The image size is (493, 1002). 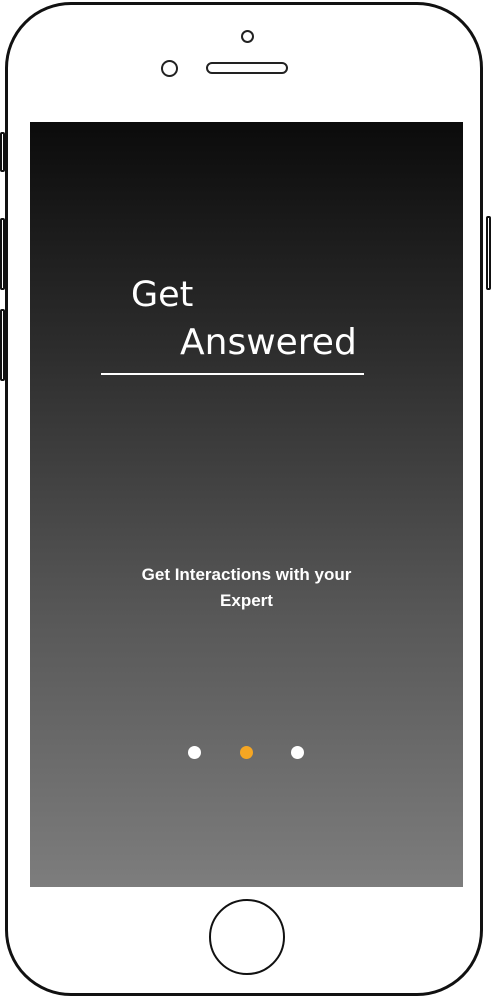 What do you see at coordinates (247, 36) in the screenshot?
I see `front-camera-icon` at bounding box center [247, 36].